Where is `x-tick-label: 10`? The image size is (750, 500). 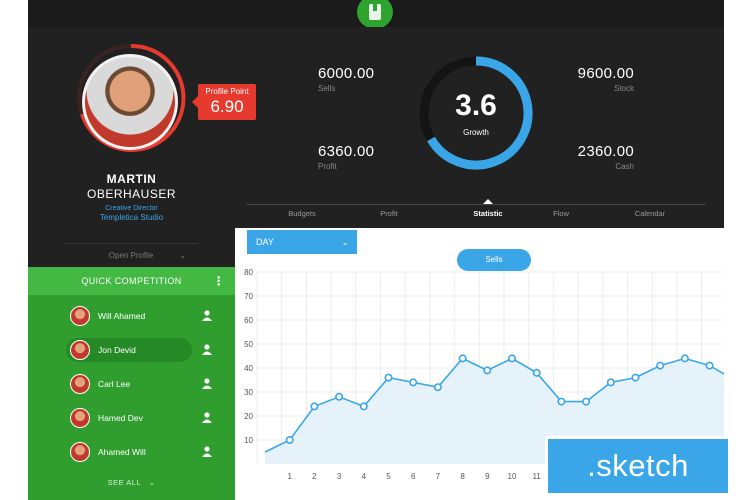
x-tick-label: 10 is located at coordinates (512, 476).